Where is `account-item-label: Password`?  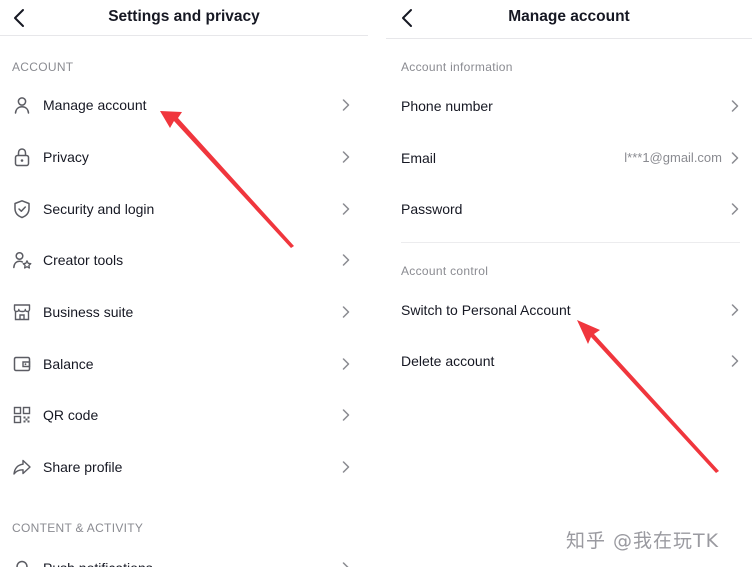 account-item-label: Password is located at coordinates (432, 209).